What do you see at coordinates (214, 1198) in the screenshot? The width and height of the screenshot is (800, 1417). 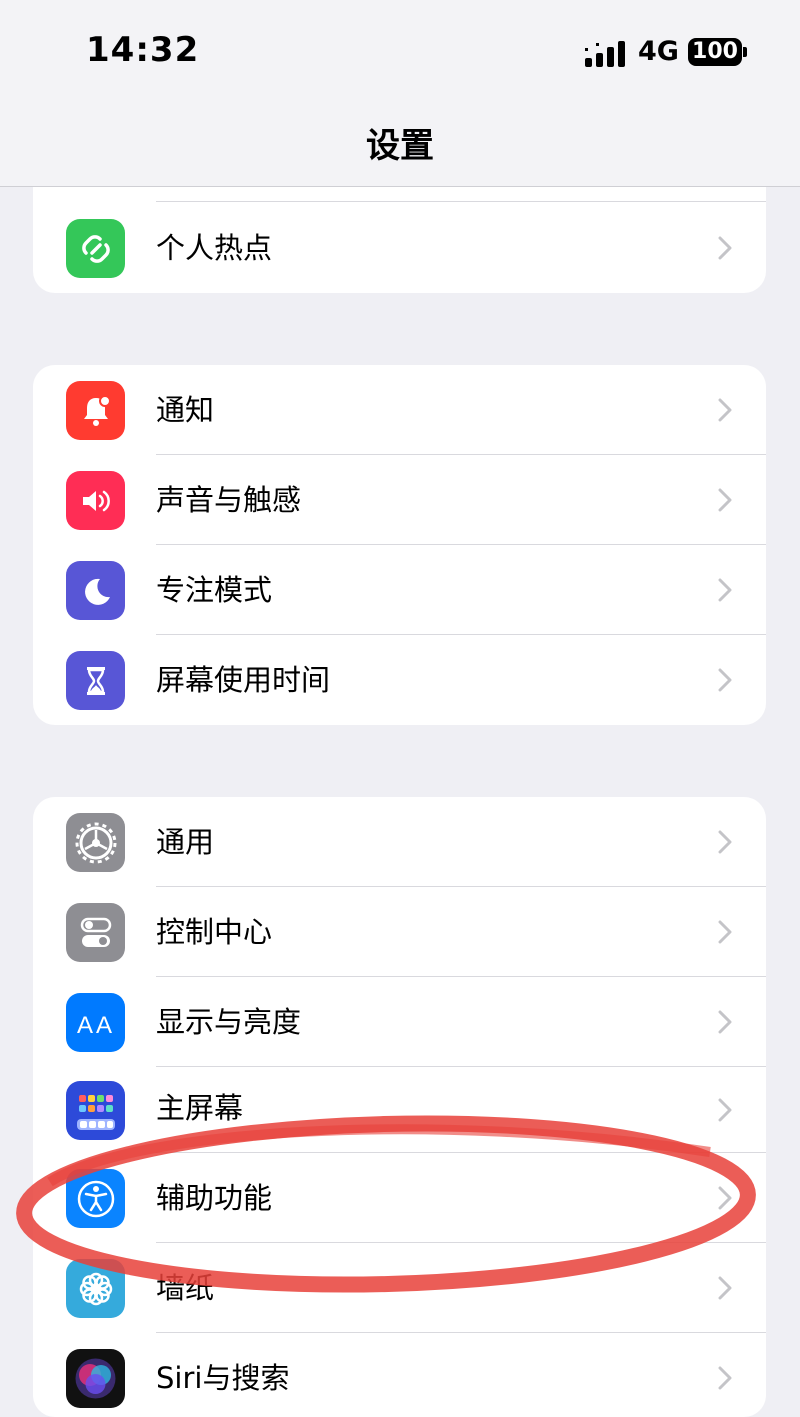 I see `row-label: 辅助功能` at bounding box center [214, 1198].